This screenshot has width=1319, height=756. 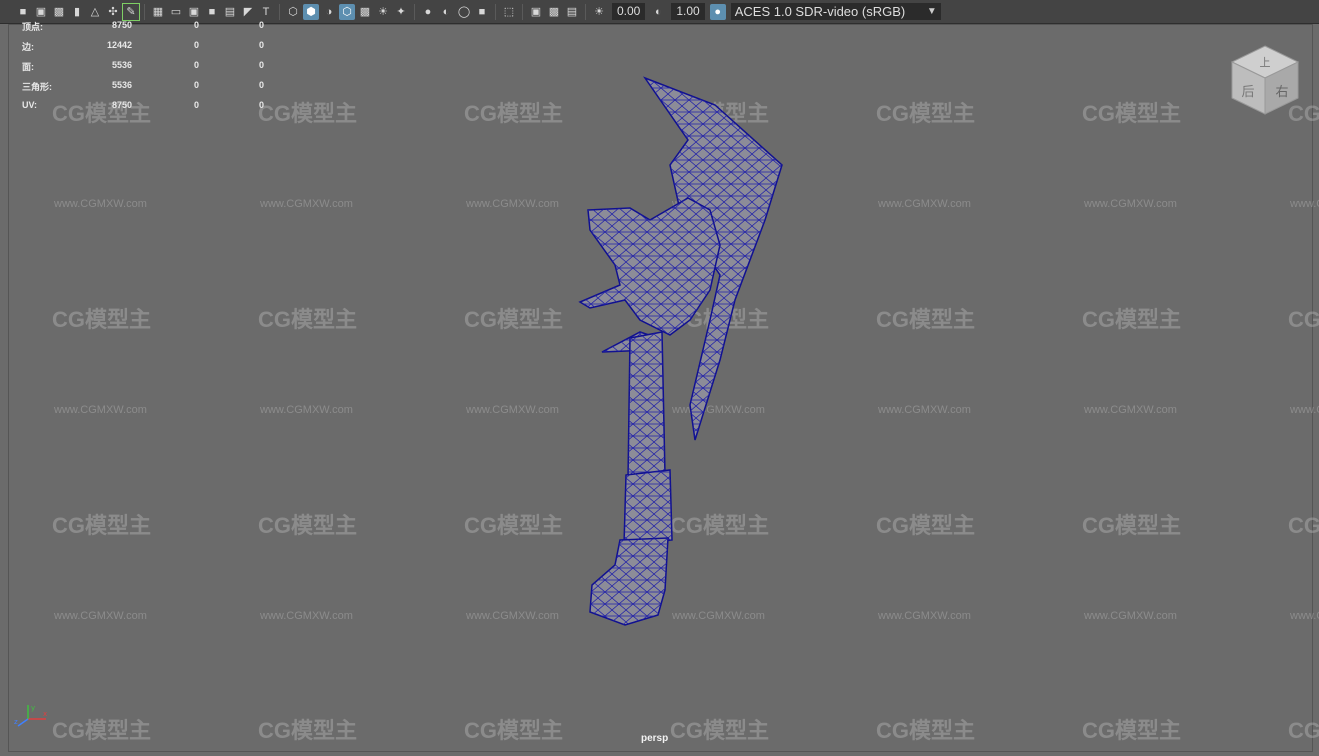 What do you see at coordinates (113, 12) in the screenshot?
I see `pivot-icon: ✣` at bounding box center [113, 12].